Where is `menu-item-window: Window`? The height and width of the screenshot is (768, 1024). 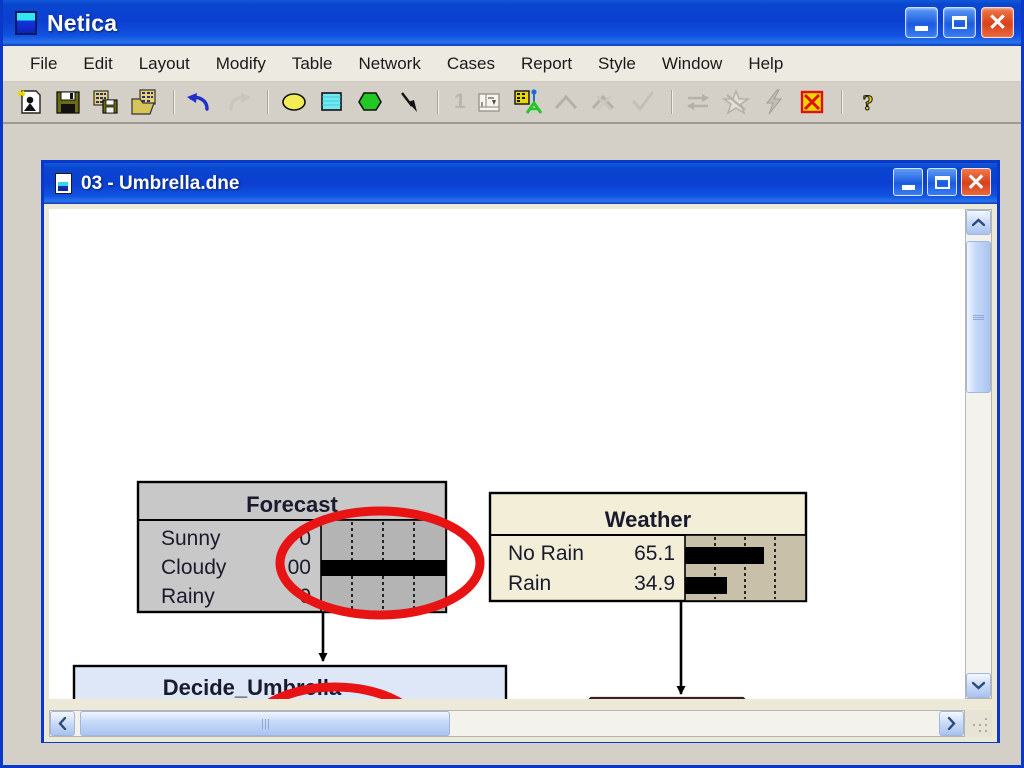
menu-item-window: Window is located at coordinates (692, 64).